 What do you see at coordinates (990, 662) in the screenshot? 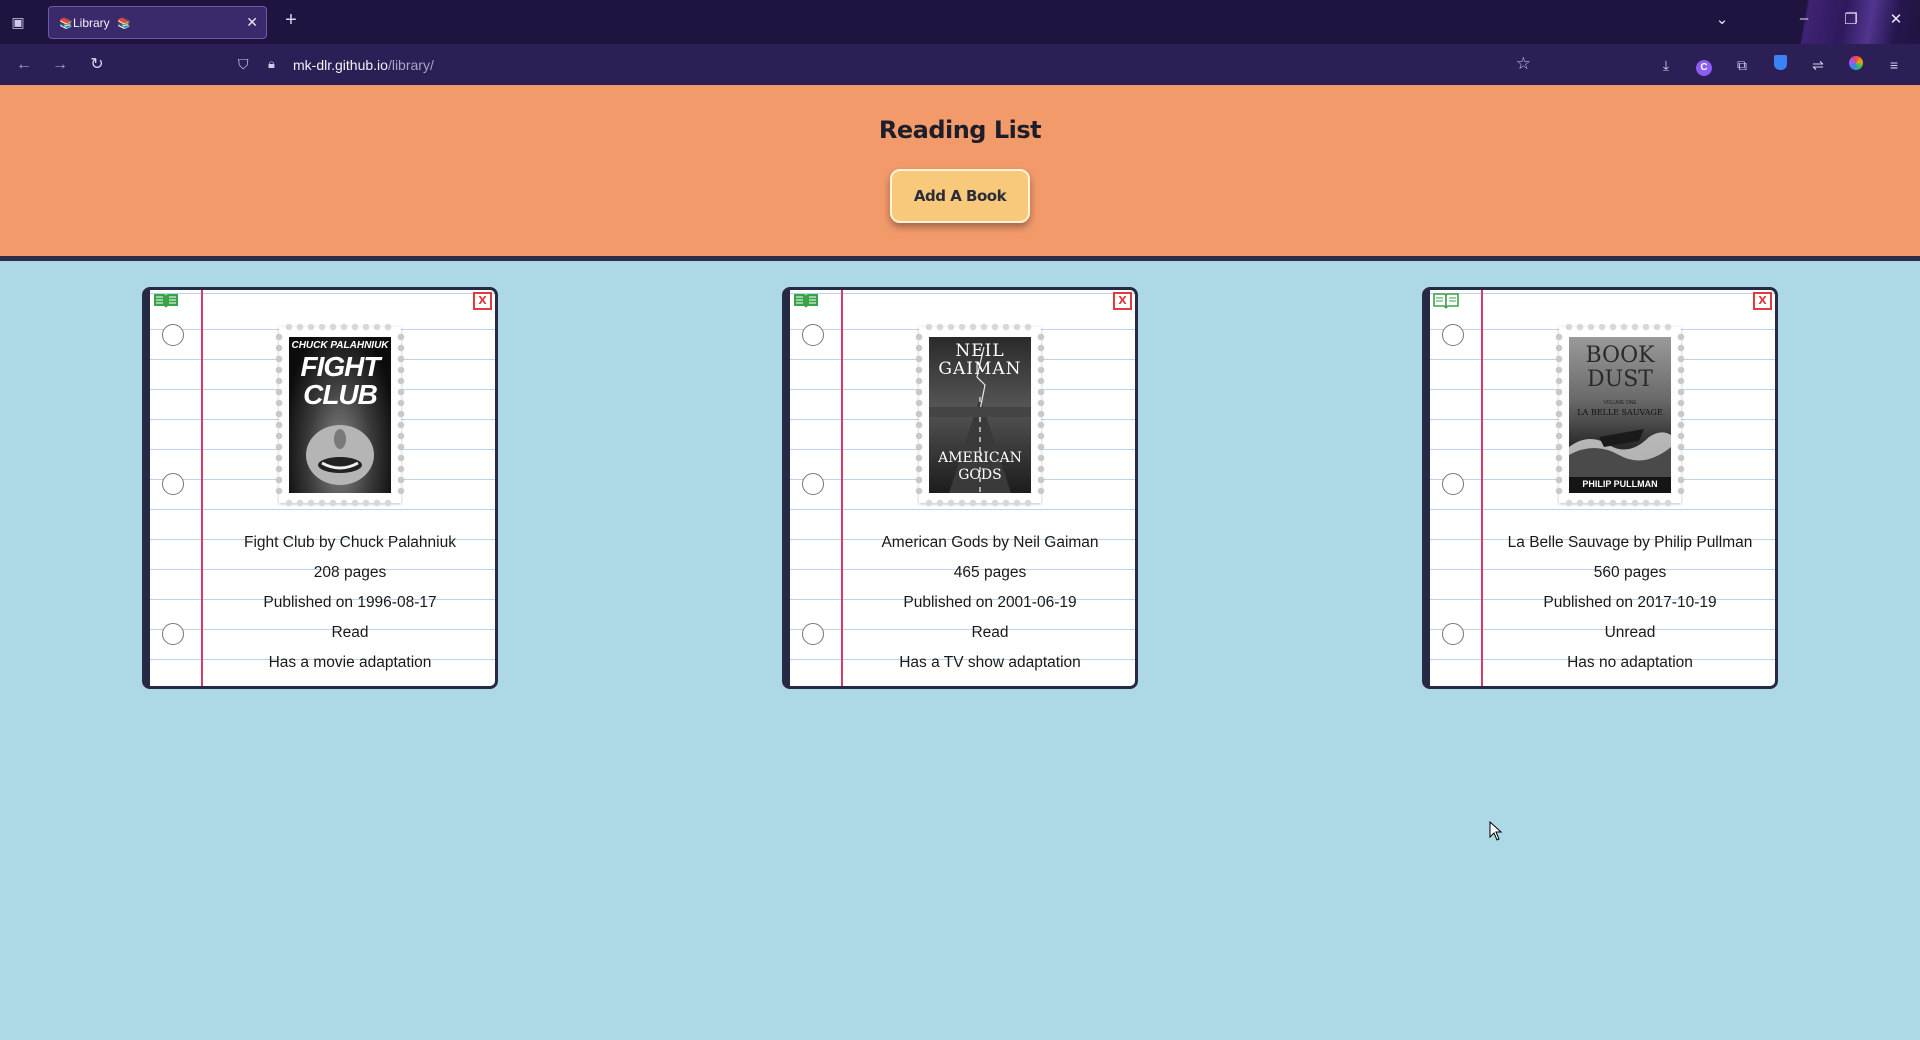
I see `book-adaptation: Has a TV show adaptation` at bounding box center [990, 662].